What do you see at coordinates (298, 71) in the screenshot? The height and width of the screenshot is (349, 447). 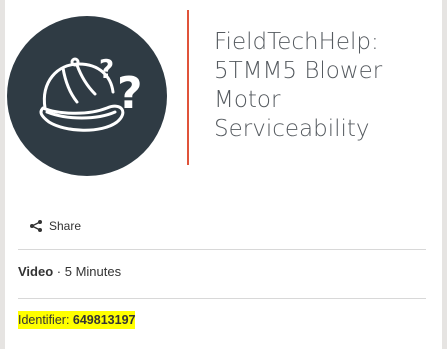 I see `title-line: 5TMM5 Blower` at bounding box center [298, 71].